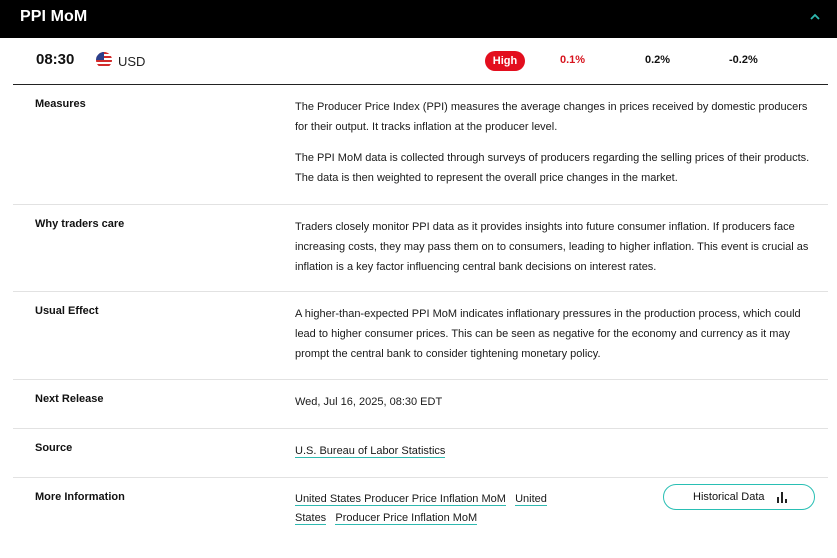  Describe the element at coordinates (815, 17) in the screenshot. I see `chevron-up-icon` at that location.